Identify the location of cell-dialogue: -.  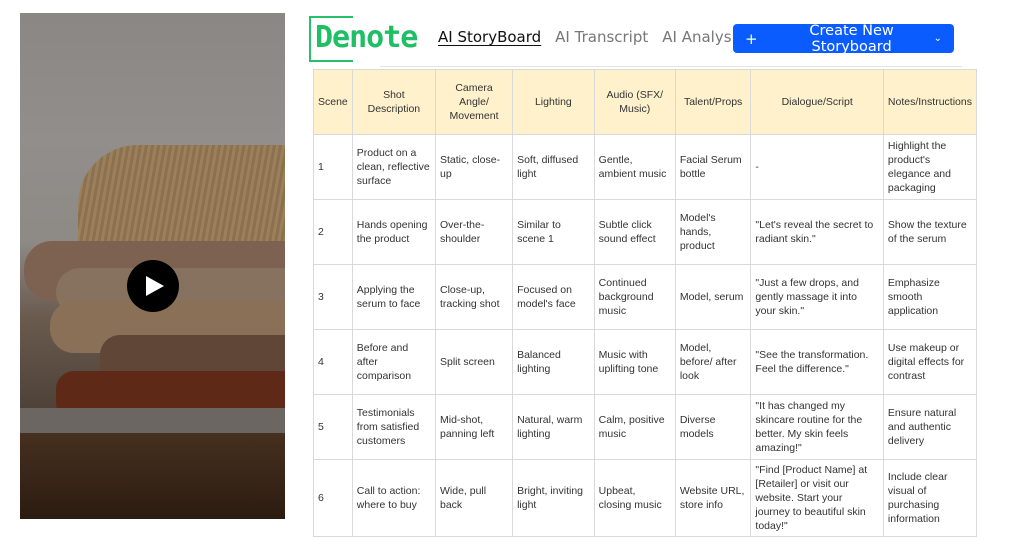
(817, 167).